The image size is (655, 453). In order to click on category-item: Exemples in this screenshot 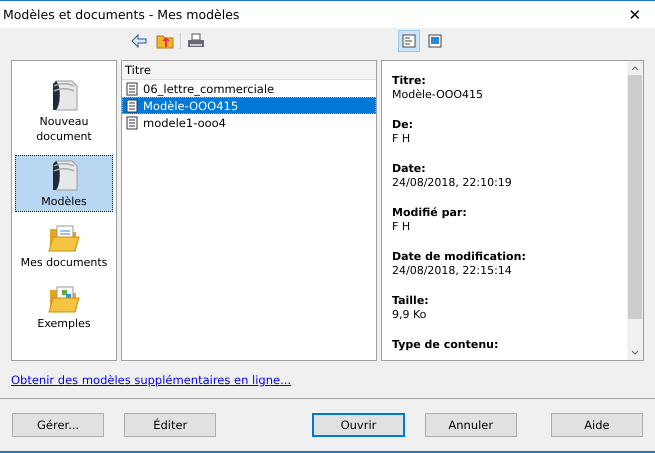, I will do `click(64, 307)`.